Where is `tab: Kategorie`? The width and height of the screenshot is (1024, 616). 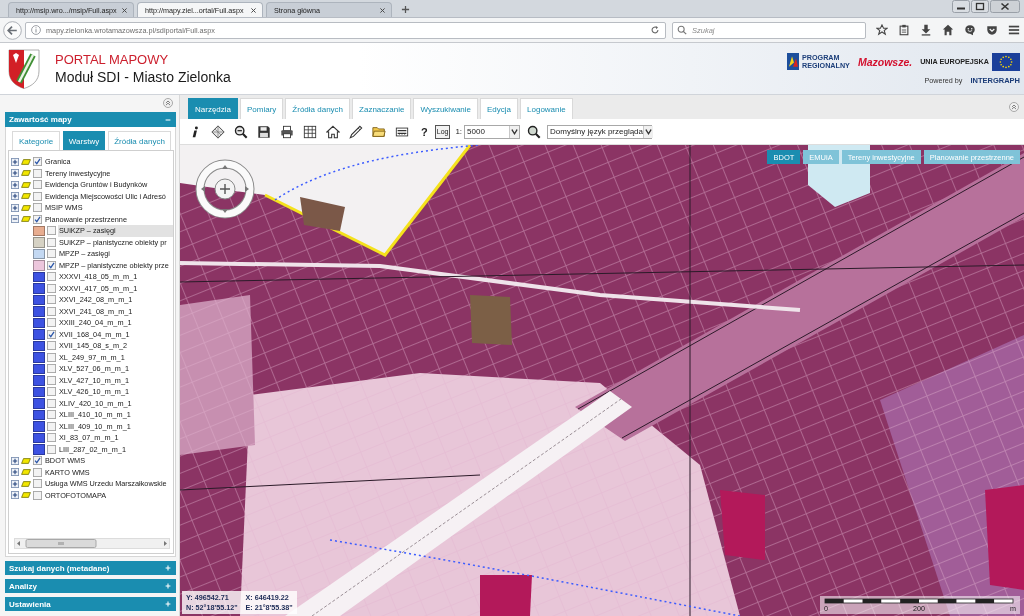 tab: Kategorie is located at coordinates (36, 140).